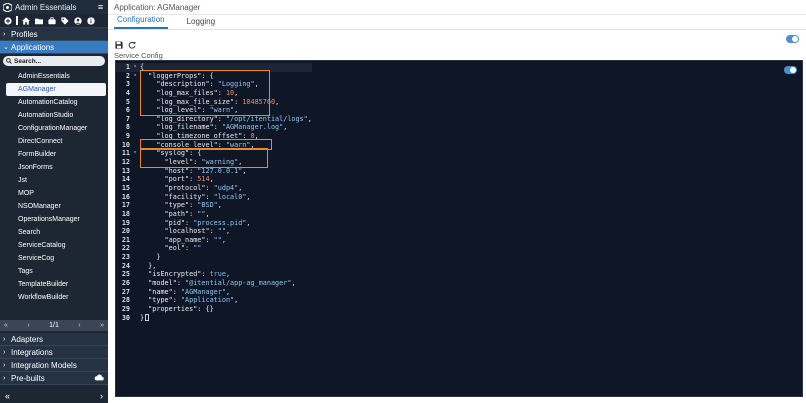 This screenshot has height=403, width=806. Describe the element at coordinates (214, 318) in the screenshot. I see `code-line: 30}` at that location.